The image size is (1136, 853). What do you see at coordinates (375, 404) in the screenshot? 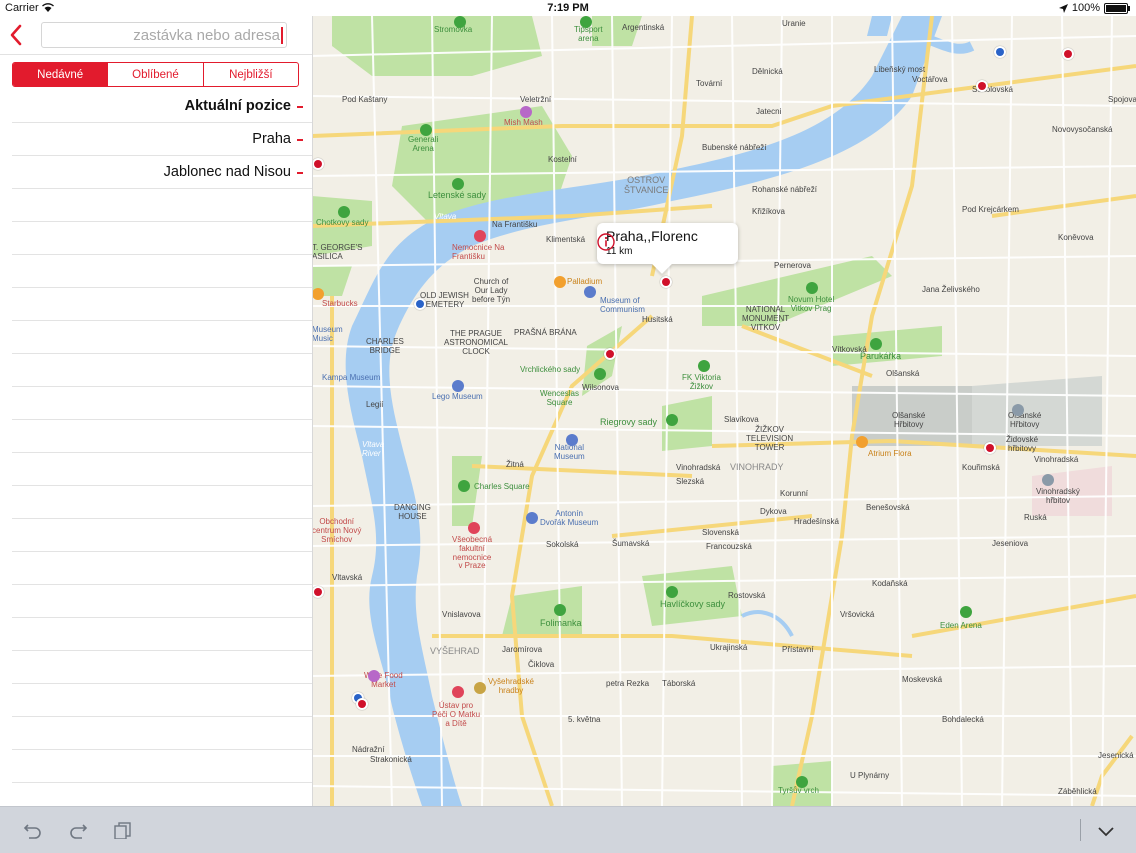
I see `map-label: Legií` at bounding box center [375, 404].